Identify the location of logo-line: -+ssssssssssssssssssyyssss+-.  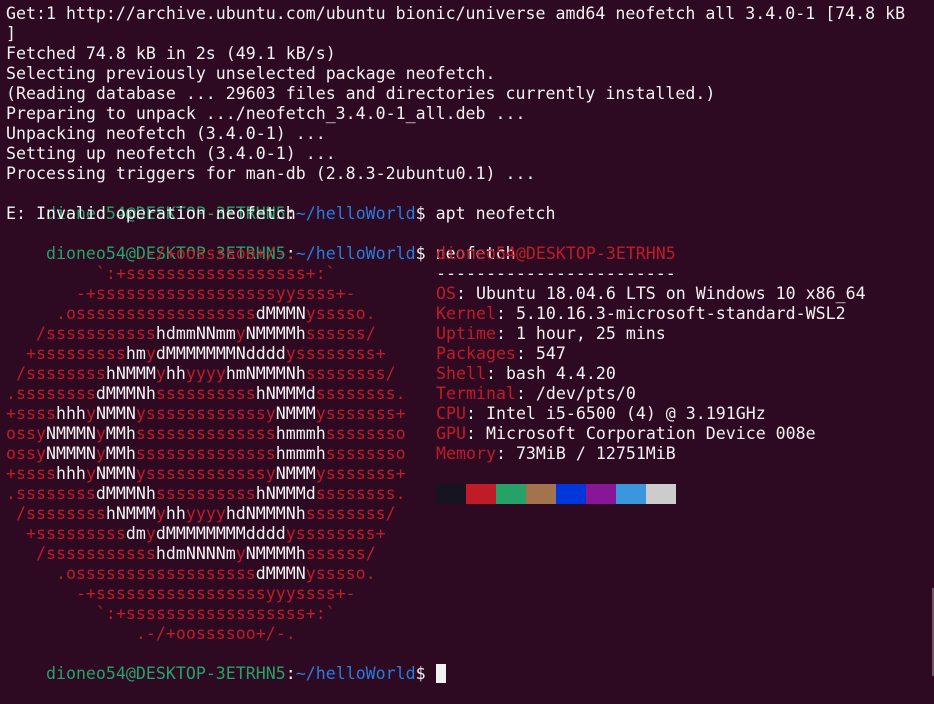
(181, 293).